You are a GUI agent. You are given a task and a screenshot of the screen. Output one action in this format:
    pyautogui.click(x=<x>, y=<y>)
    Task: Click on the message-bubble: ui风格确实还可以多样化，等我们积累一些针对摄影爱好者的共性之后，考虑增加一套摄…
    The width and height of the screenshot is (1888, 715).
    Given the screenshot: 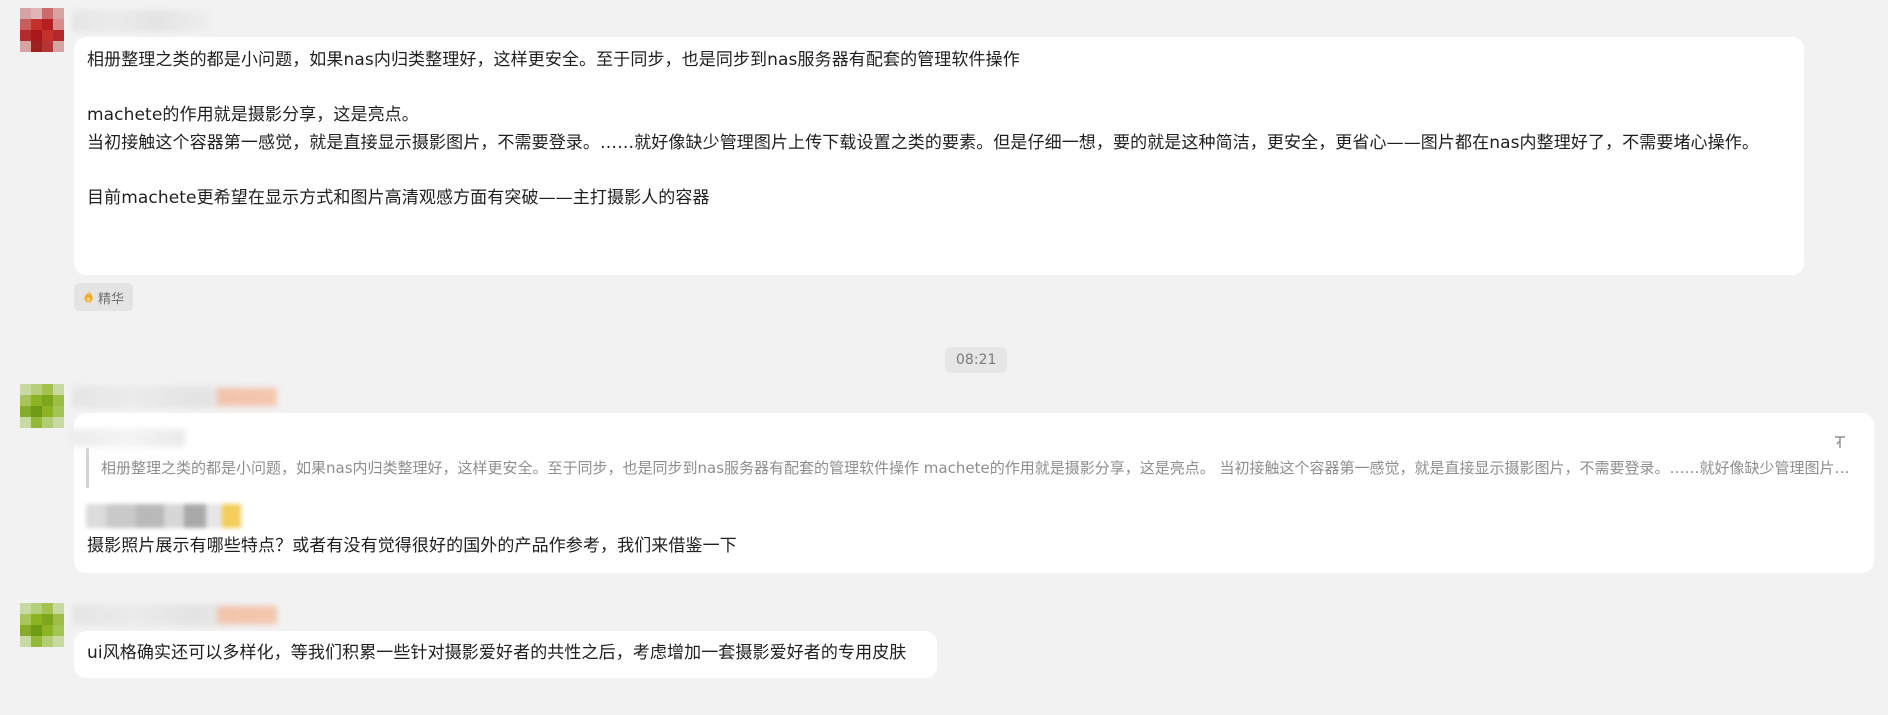 What is the action you would take?
    pyautogui.click(x=505, y=654)
    